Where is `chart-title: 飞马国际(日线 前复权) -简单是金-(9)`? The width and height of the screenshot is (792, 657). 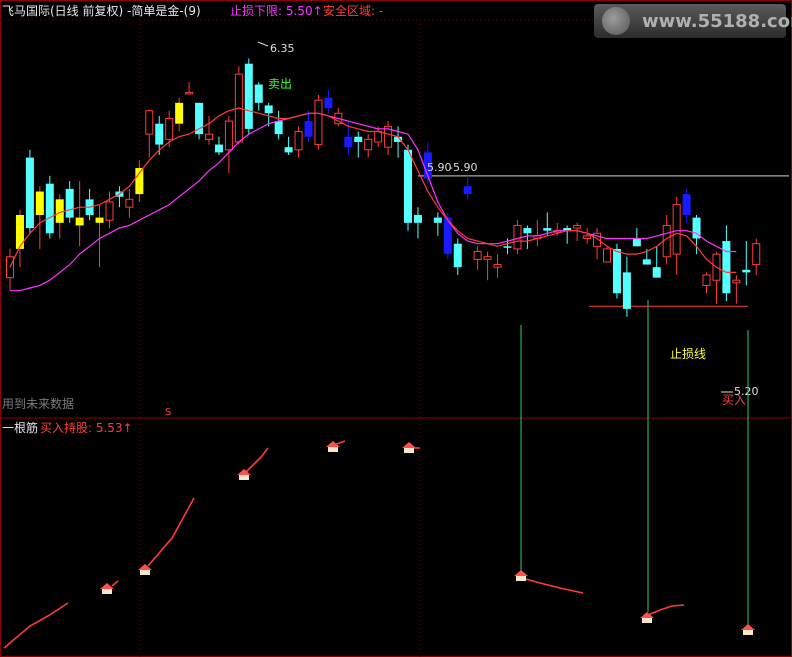 chart-title: 飞马国际(日线 前复权) -简单是金-(9) is located at coordinates (101, 11).